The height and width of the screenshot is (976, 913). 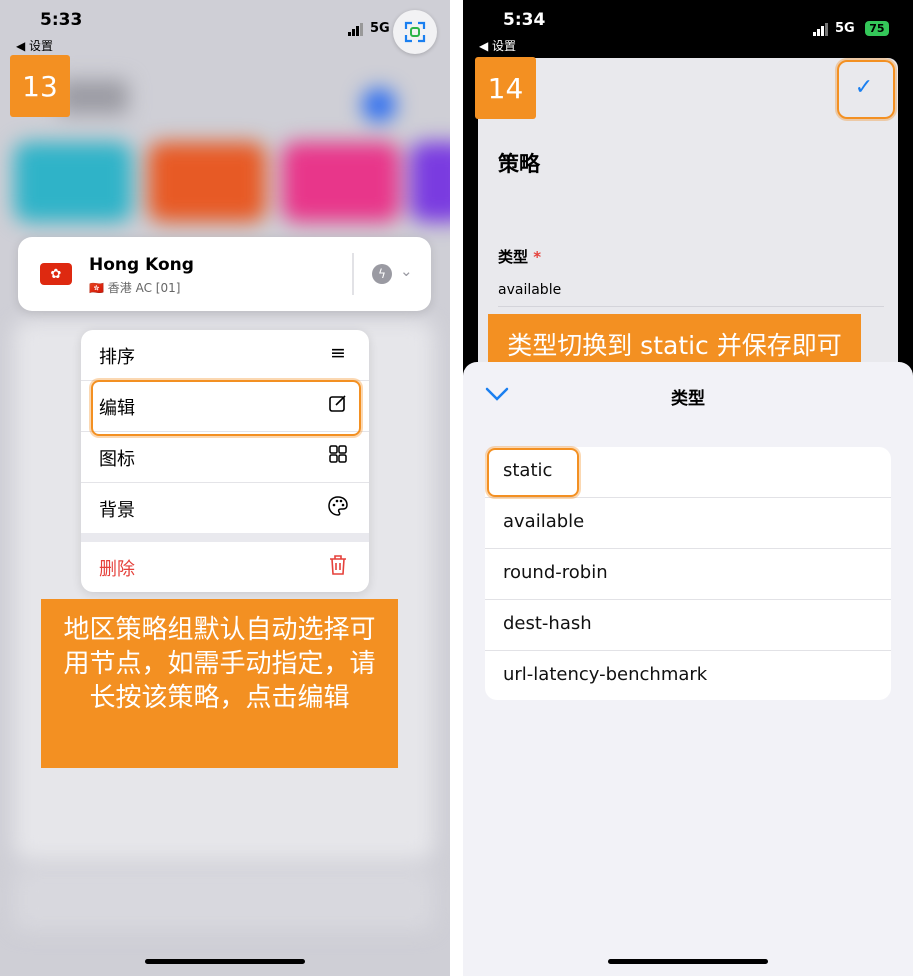 I want to click on type-field-label: 类型 *, so click(x=520, y=257).